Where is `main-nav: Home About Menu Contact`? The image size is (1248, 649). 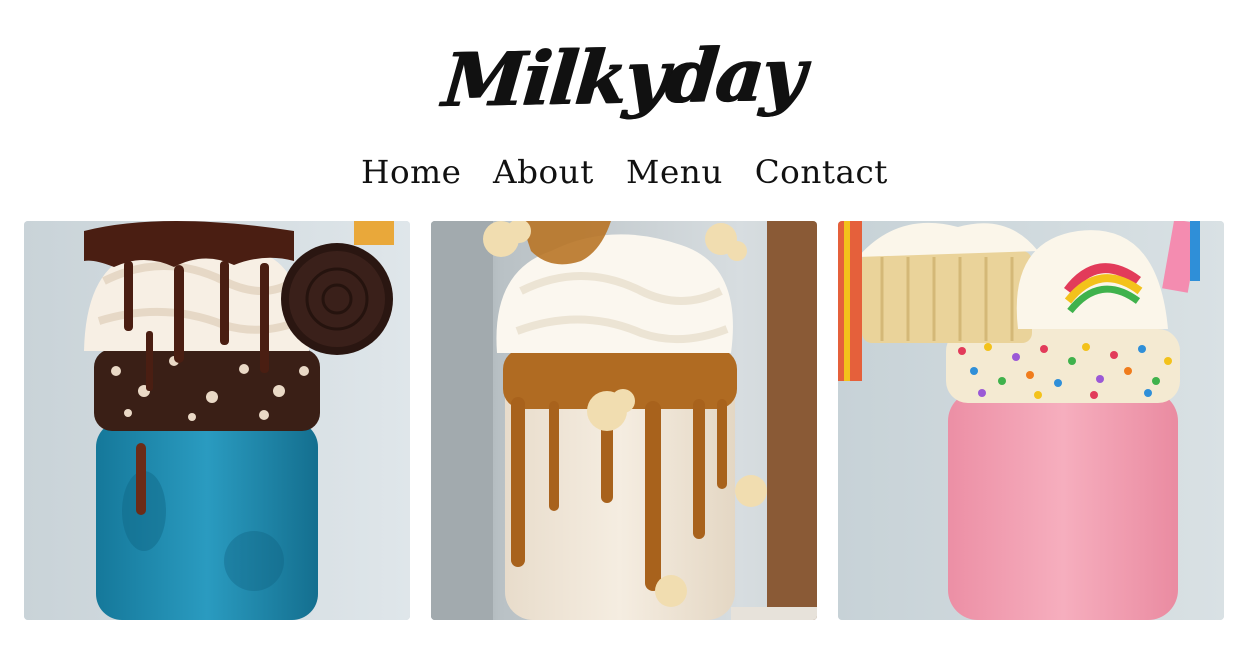
main-nav: Home About Menu Contact is located at coordinates (624, 172).